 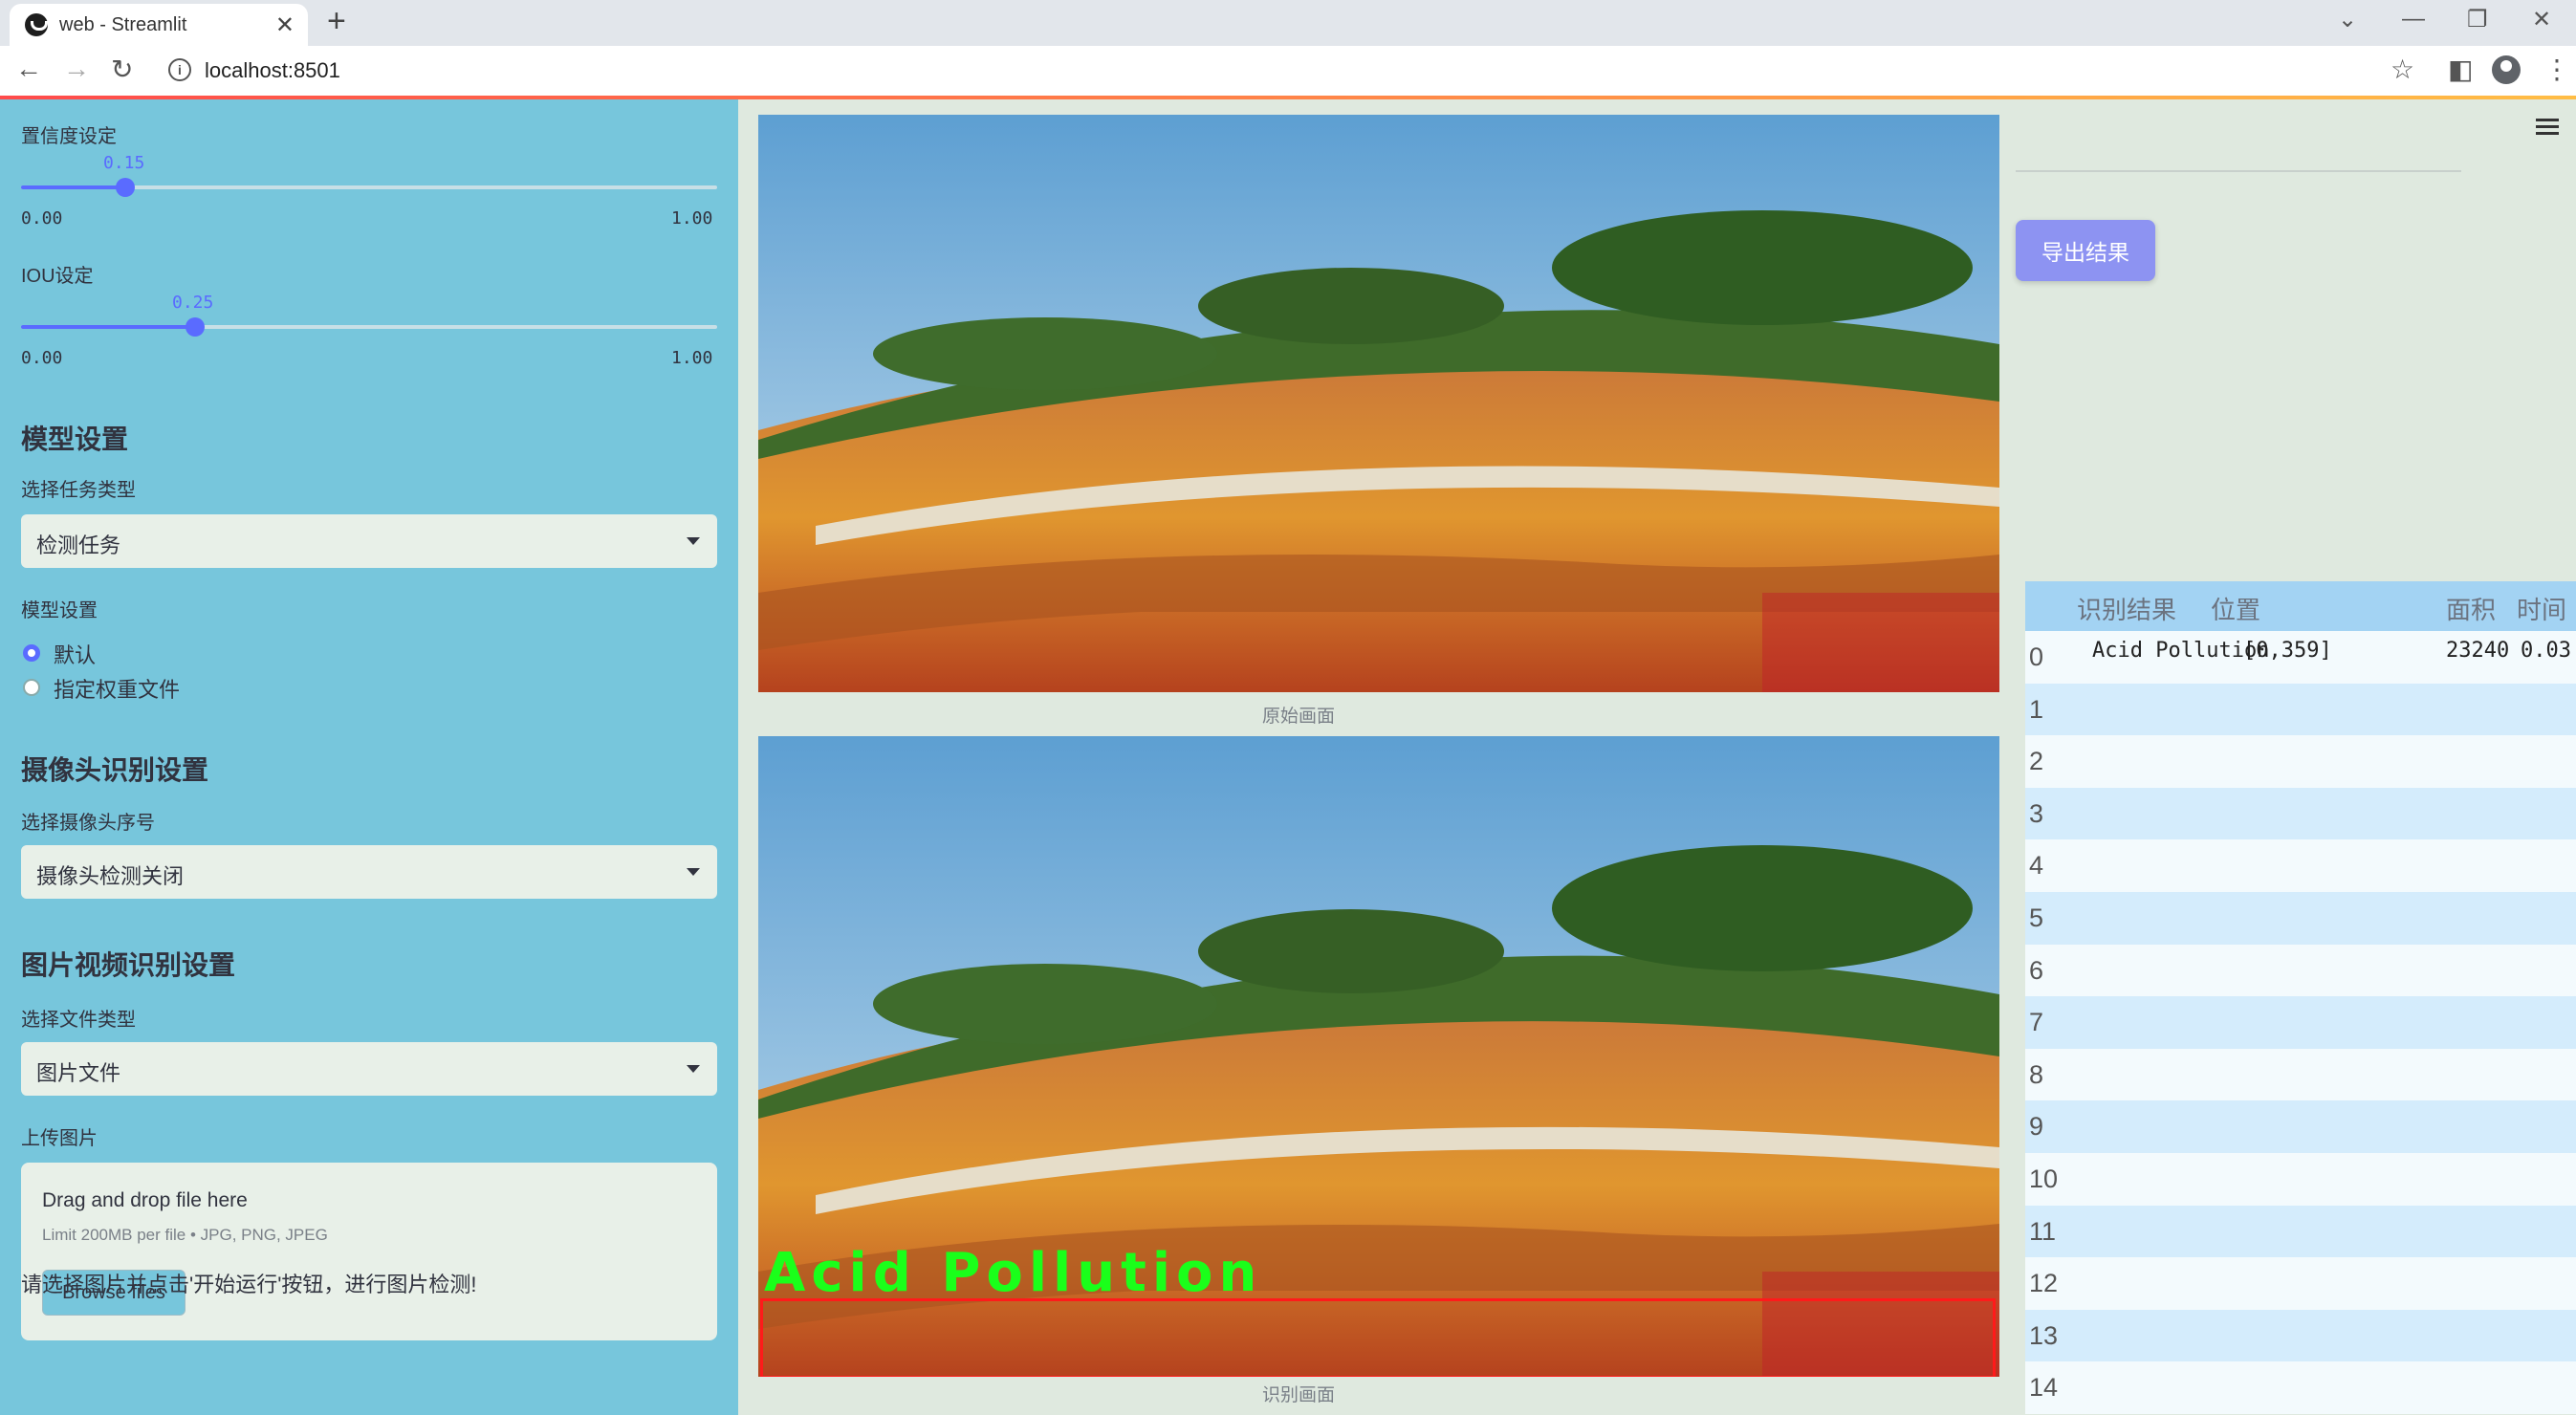 What do you see at coordinates (75, 439) in the screenshot?
I see `model-settings-heading: 模型设置` at bounding box center [75, 439].